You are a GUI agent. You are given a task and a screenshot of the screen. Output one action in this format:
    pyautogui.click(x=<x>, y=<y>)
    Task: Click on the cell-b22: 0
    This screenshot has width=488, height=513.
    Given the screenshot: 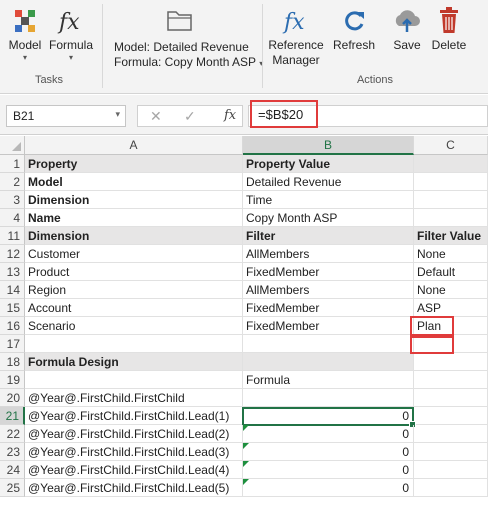 What is the action you would take?
    pyautogui.click(x=328, y=434)
    